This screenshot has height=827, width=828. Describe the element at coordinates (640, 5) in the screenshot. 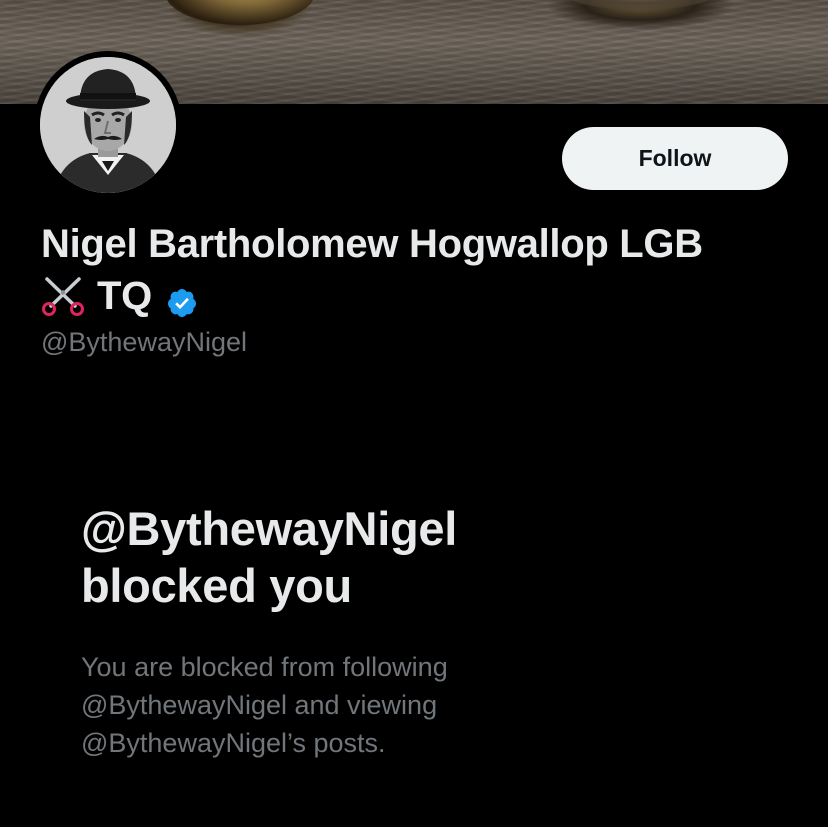

I see `banner-eye-right` at that location.